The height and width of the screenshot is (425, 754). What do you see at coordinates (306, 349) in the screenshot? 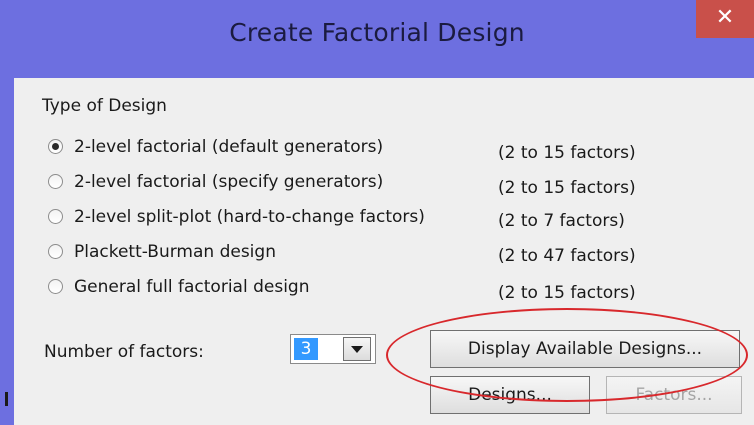
I see `number-of-factors-value: 3` at bounding box center [306, 349].